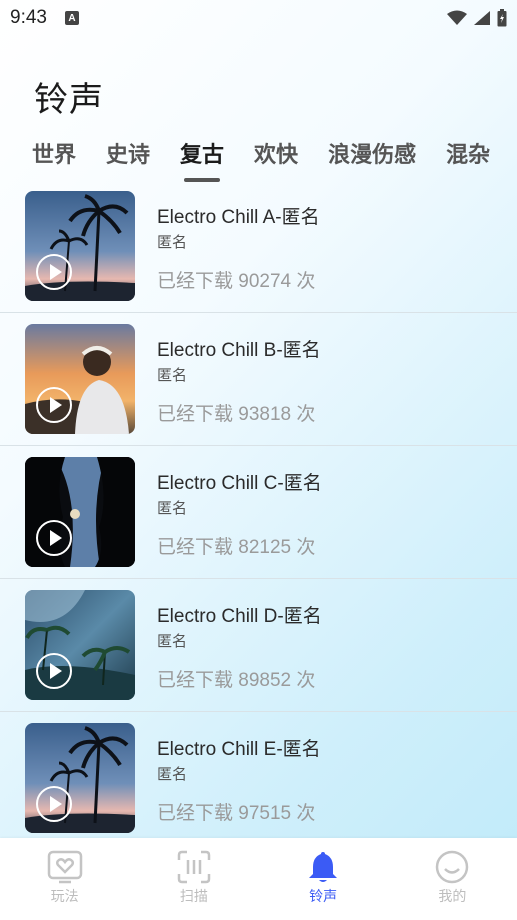  Describe the element at coordinates (258, 18) in the screenshot. I see `status-bar: 9:43 A` at that location.